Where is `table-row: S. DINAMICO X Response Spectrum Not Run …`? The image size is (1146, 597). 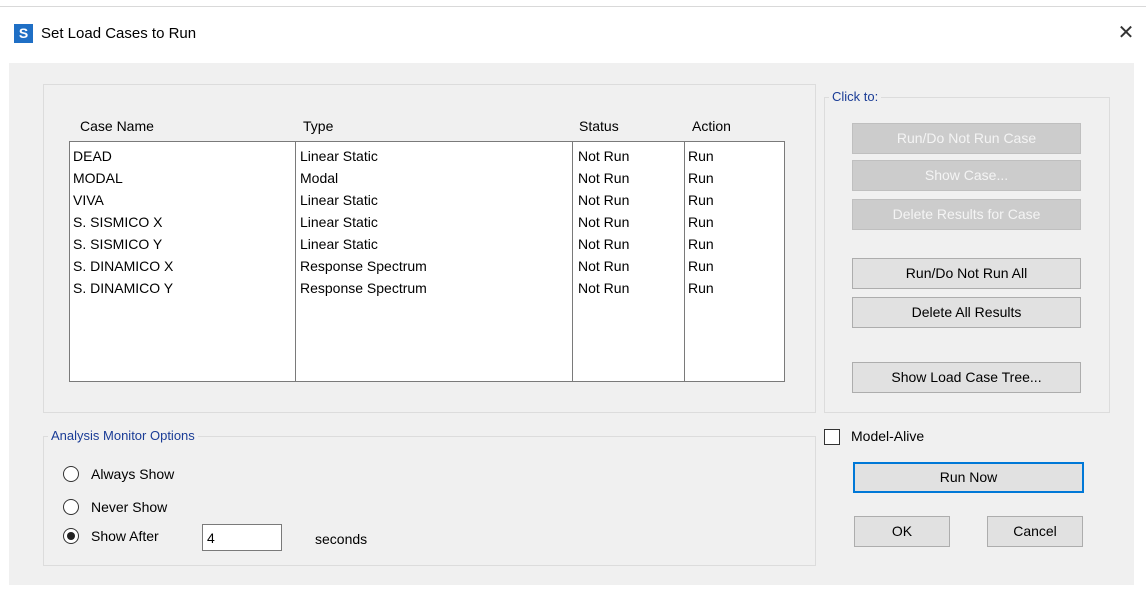 table-row: S. DINAMICO X Response Spectrum Not Run … is located at coordinates (427, 269).